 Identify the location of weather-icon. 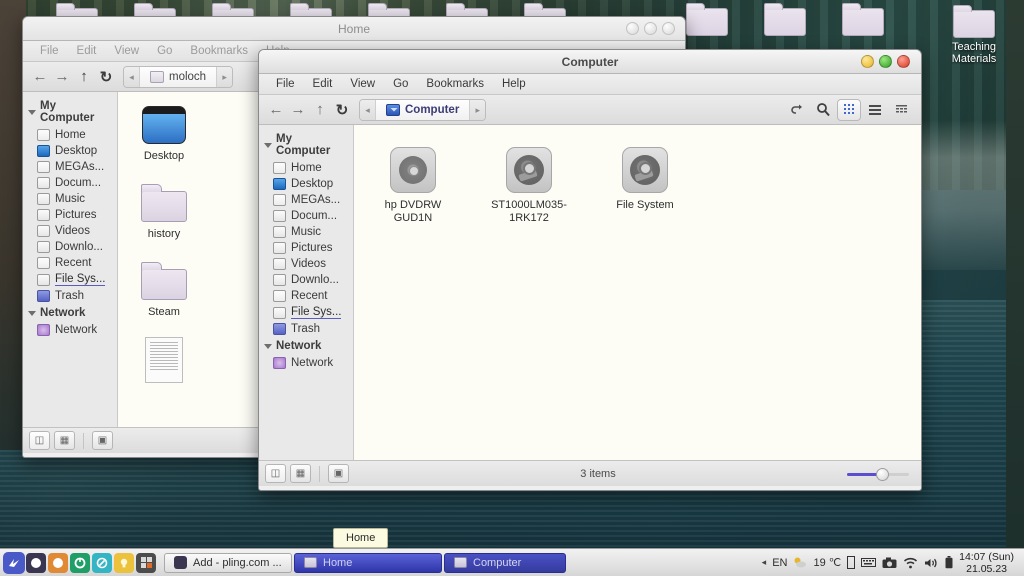
(800, 562).